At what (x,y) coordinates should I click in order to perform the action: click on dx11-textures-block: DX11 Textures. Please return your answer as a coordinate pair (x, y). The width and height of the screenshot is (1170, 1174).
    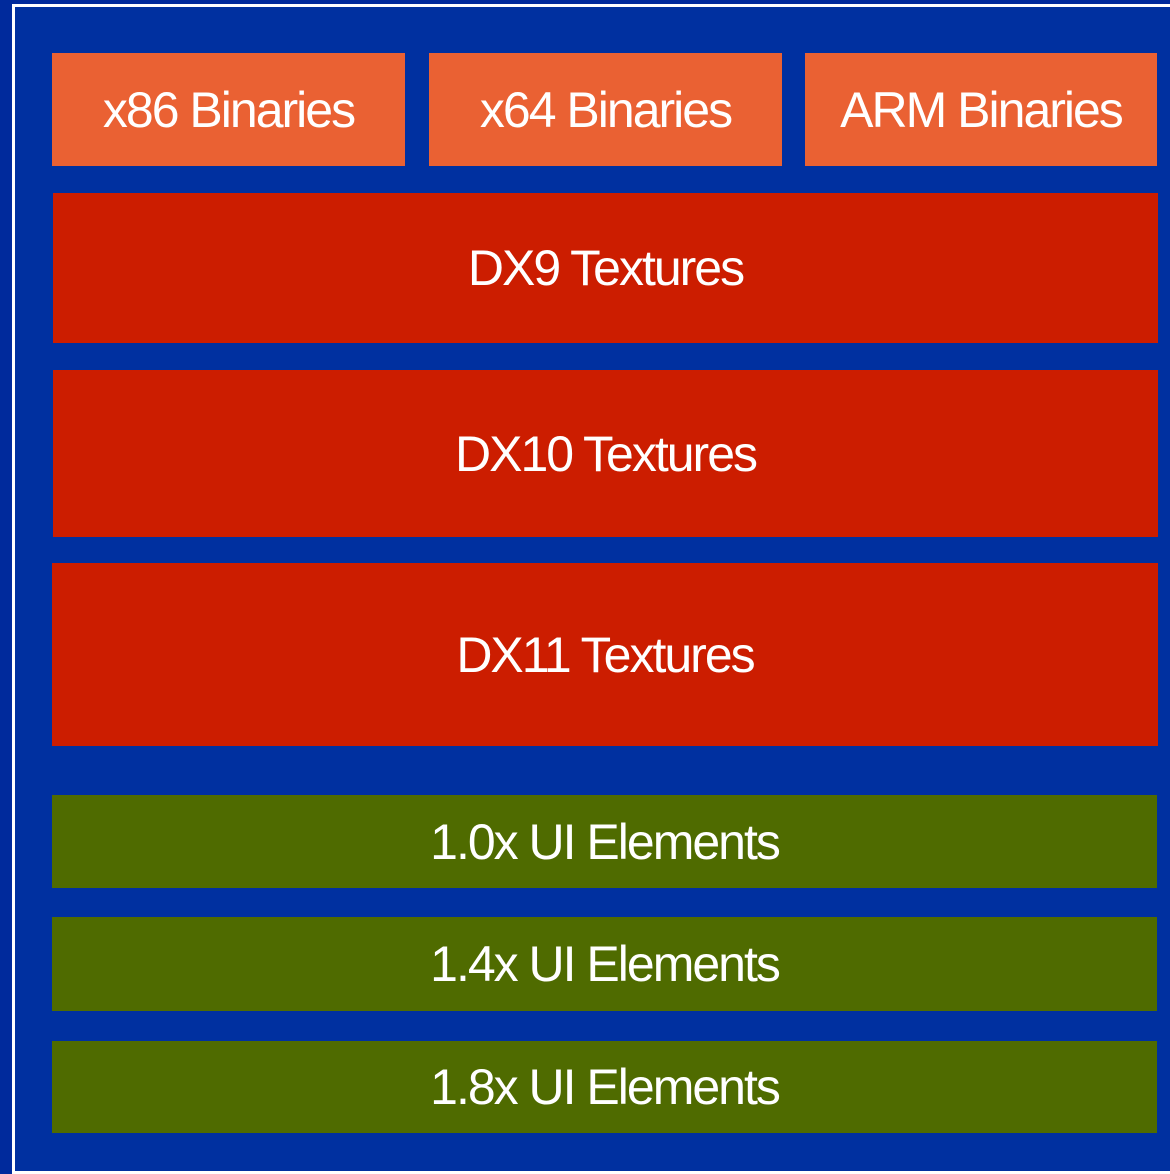
    Looking at the image, I should click on (605, 654).